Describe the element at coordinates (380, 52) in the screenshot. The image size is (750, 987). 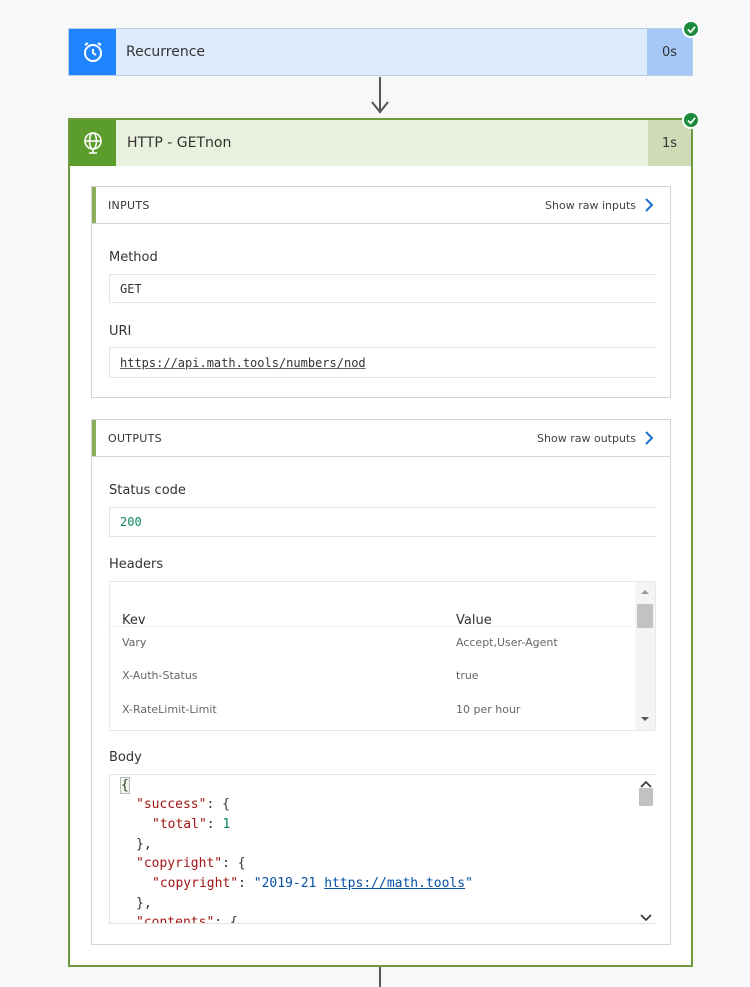
I see `recurrence-card: Recurrence 0s` at that location.